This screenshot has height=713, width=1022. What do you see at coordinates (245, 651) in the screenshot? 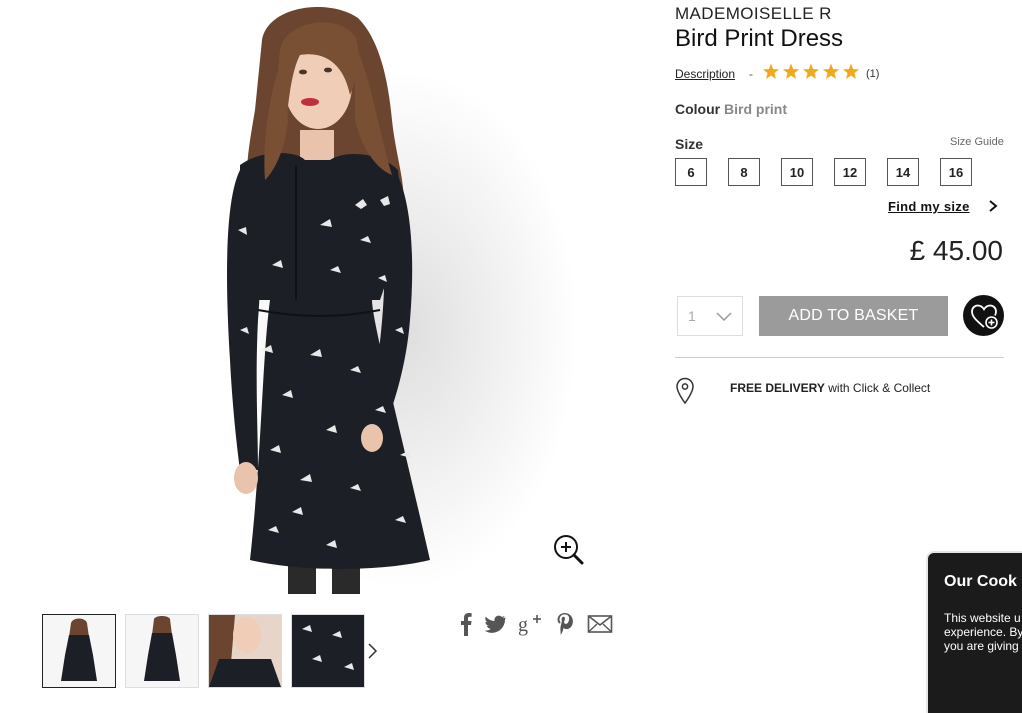
I see `thumbnail-neckline-detail` at bounding box center [245, 651].